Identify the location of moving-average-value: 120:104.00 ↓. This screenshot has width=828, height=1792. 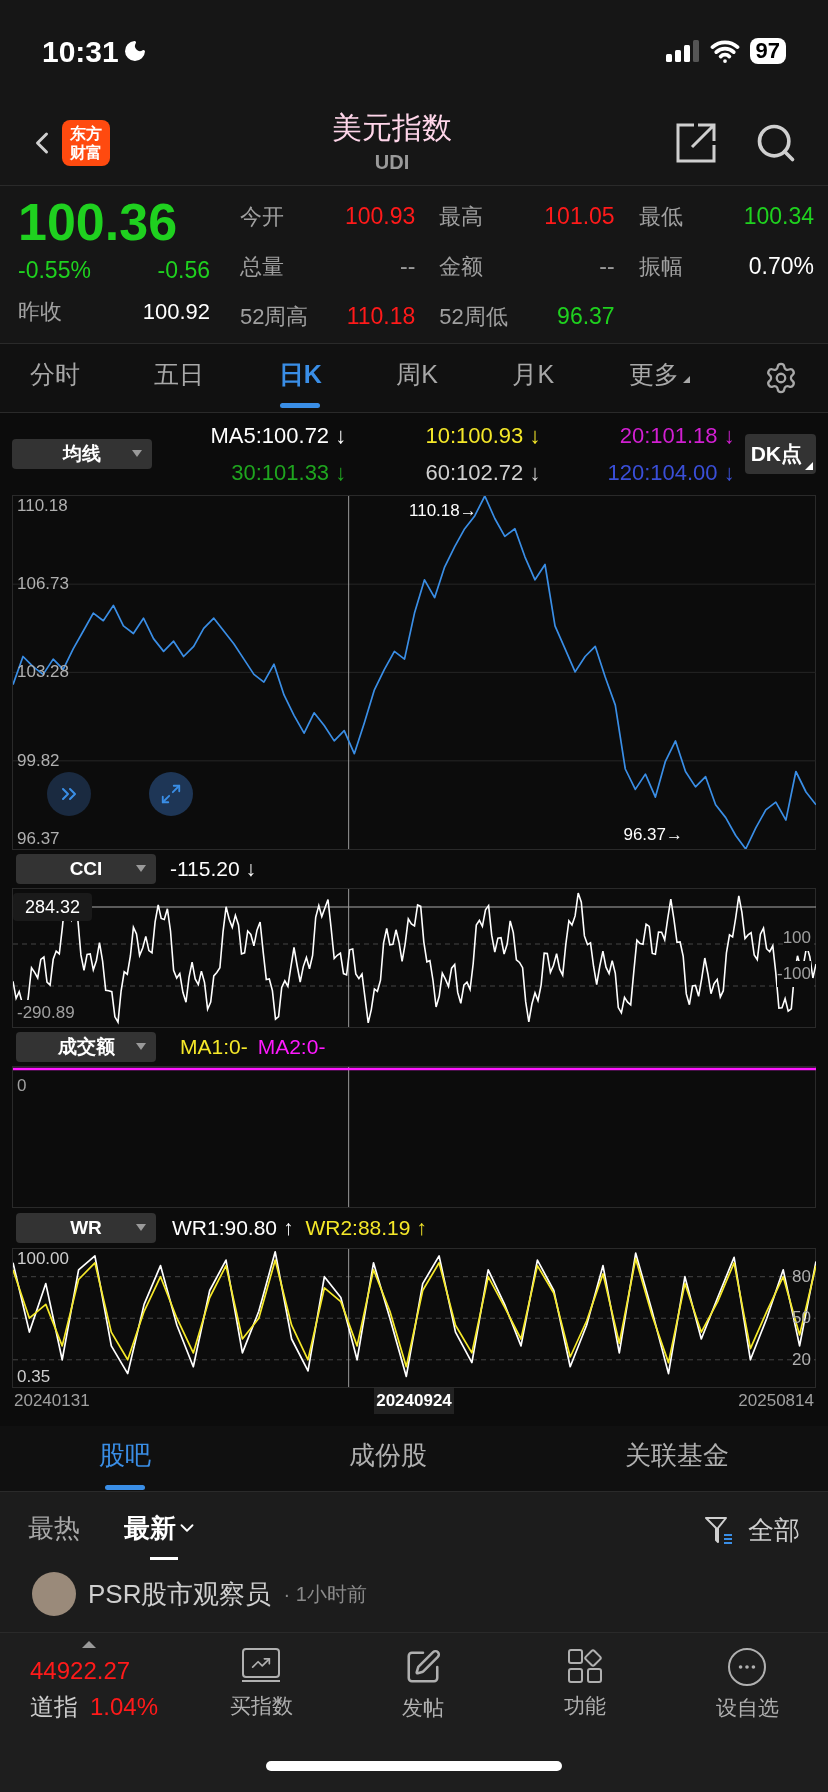
(670, 473).